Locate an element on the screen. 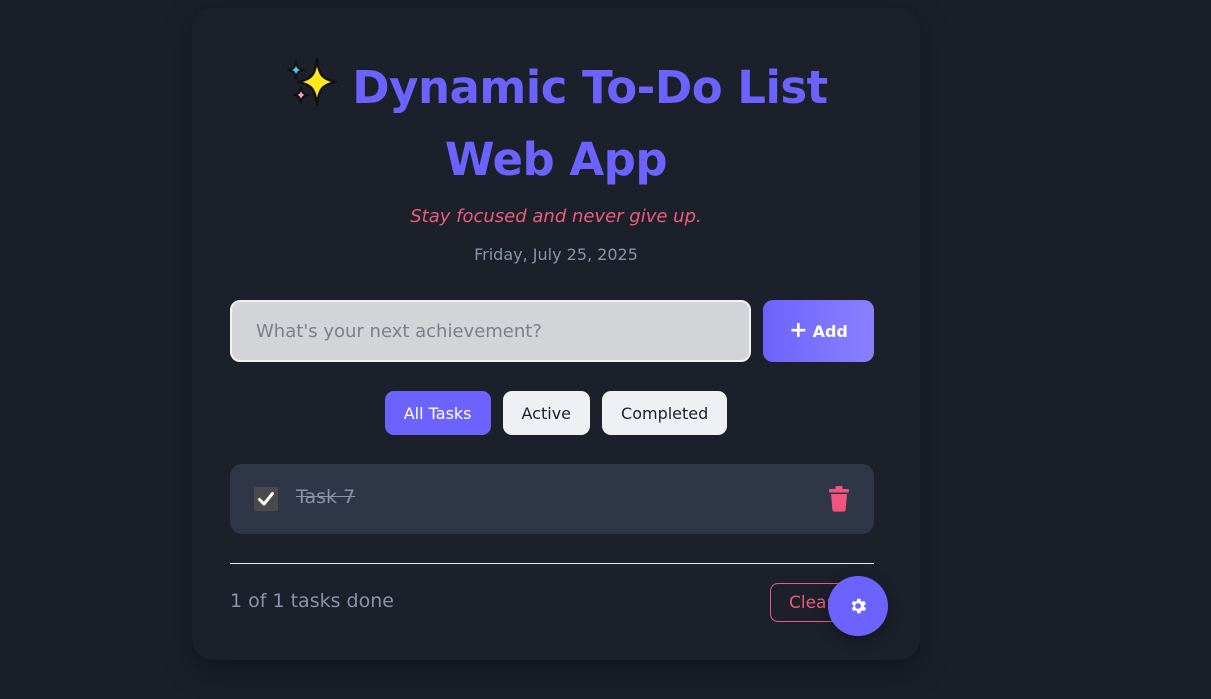 Image resolution: width=1211 pixels, height=699 pixels. sparkles-icon is located at coordinates (312, 82).